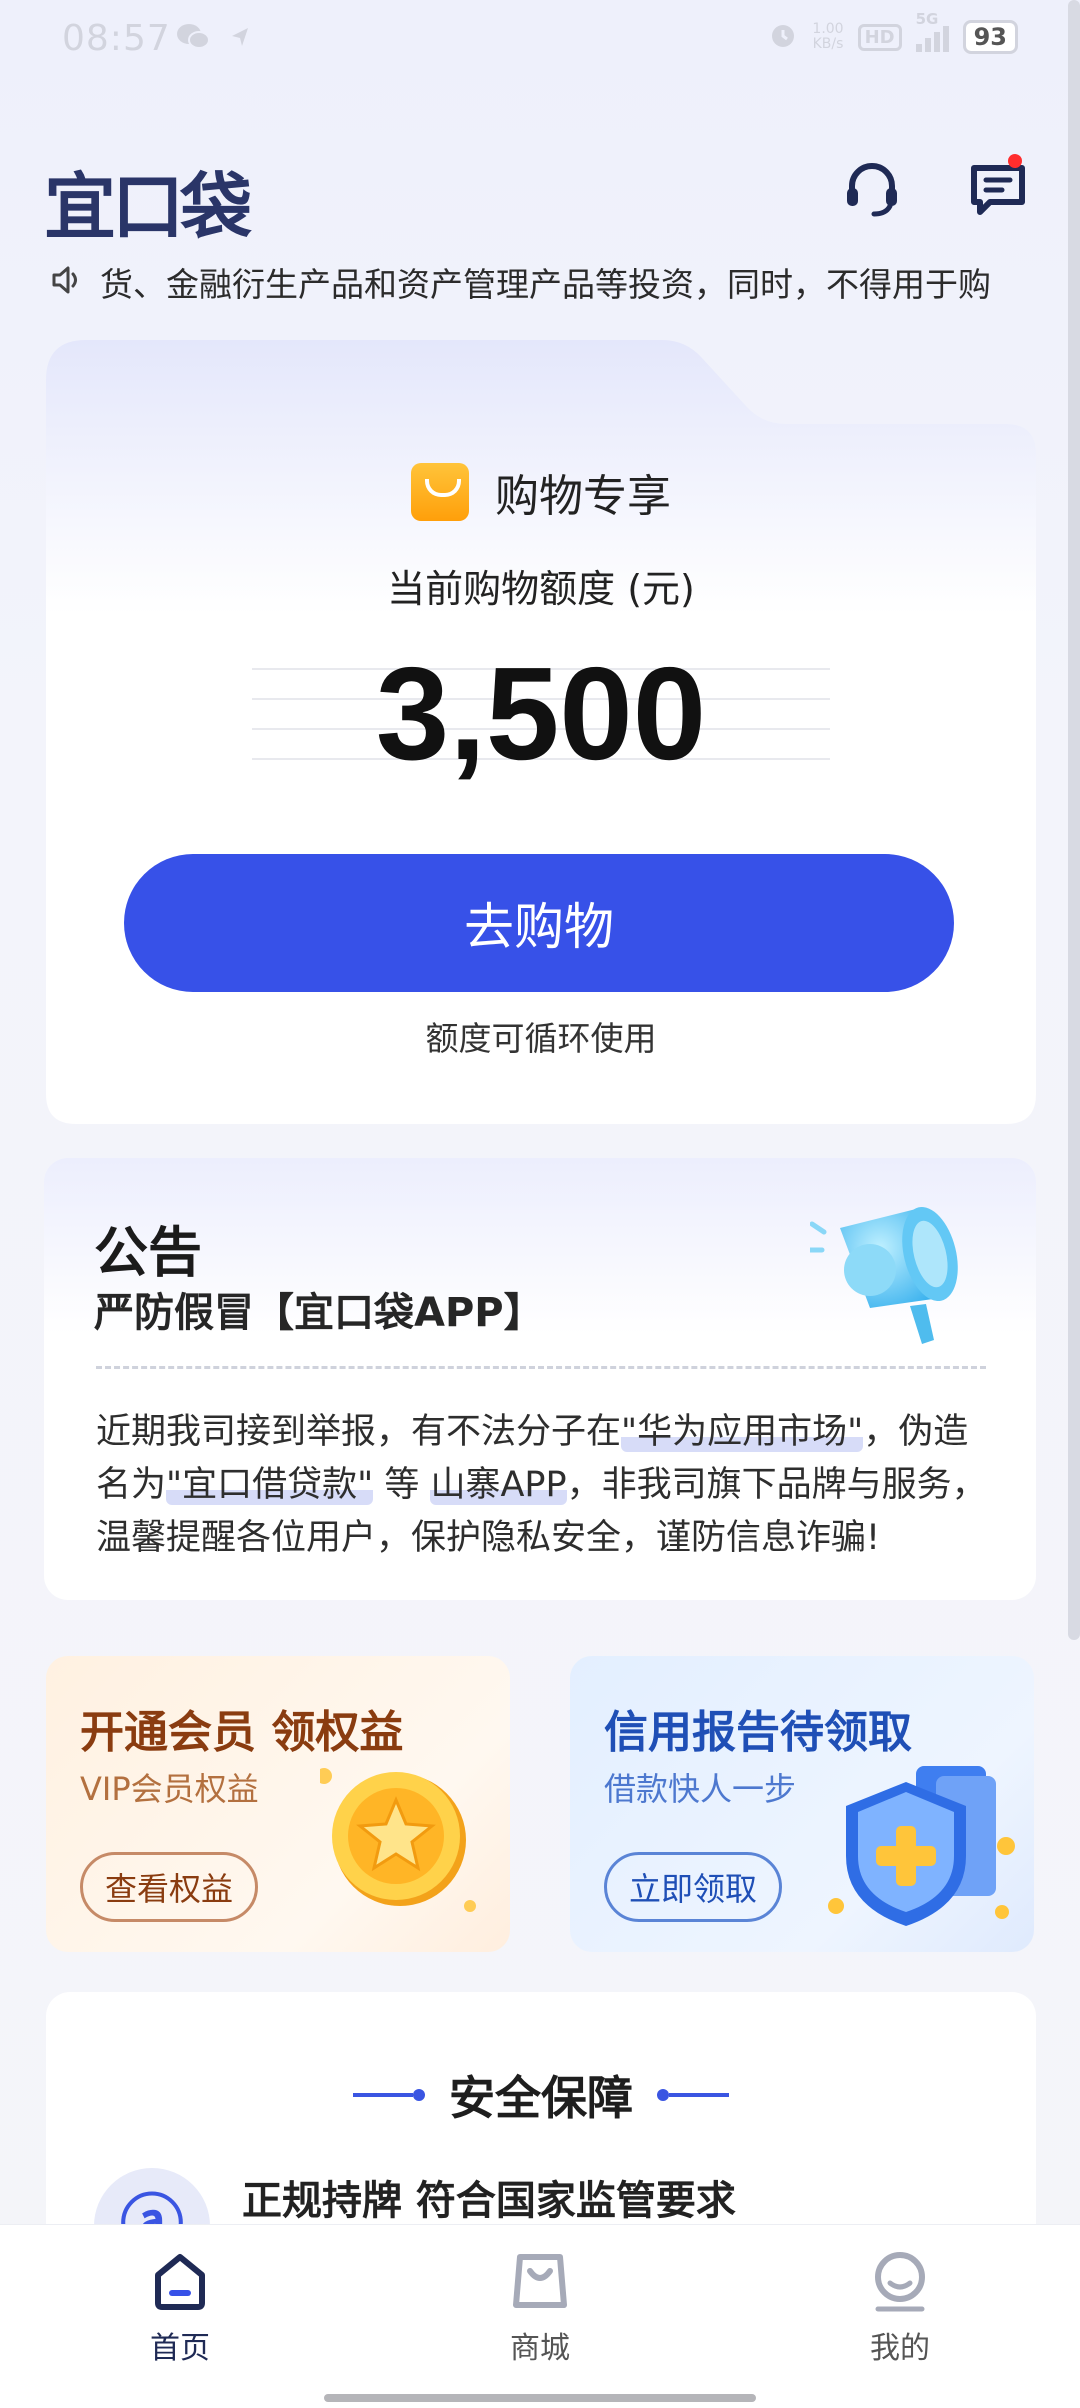 Image resolution: width=1080 pixels, height=2408 pixels. Describe the element at coordinates (900, 2281) in the screenshot. I see `profile-icon` at that location.